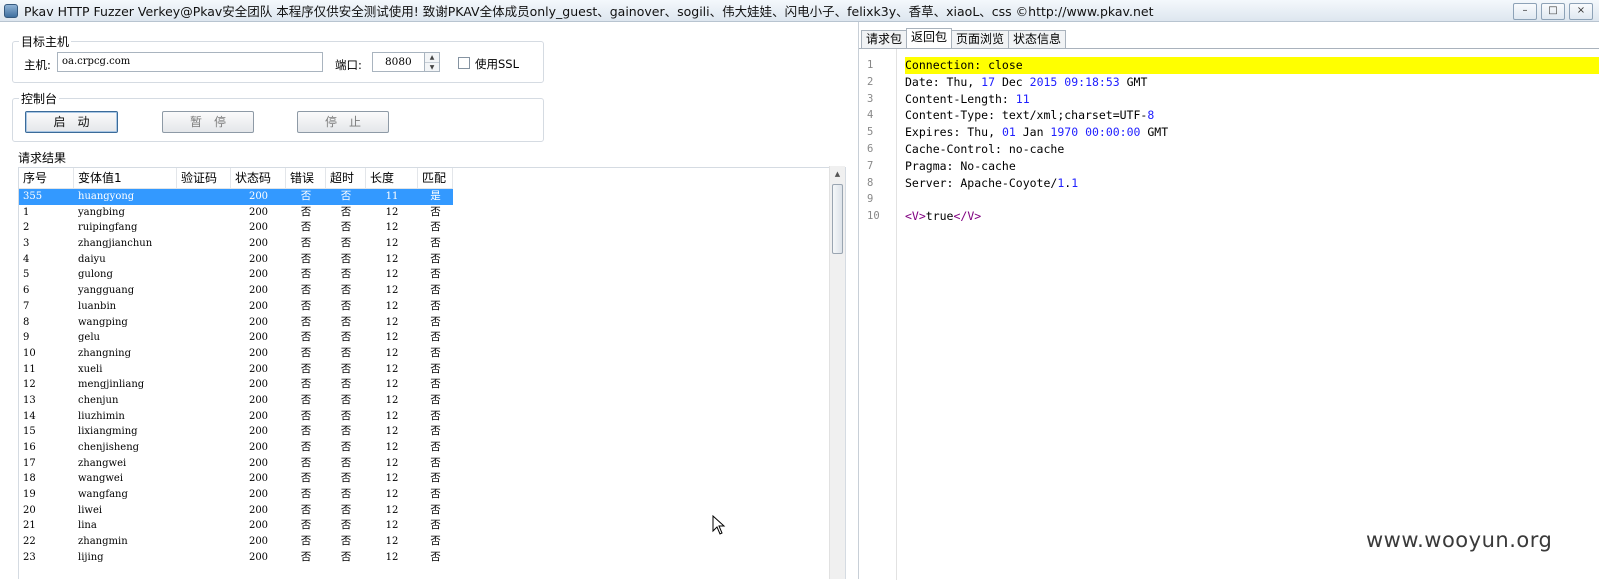 This screenshot has height=580, width=1599. I want to click on table-row: 17 zhangwei 200 否 否 12 否, so click(236, 464).